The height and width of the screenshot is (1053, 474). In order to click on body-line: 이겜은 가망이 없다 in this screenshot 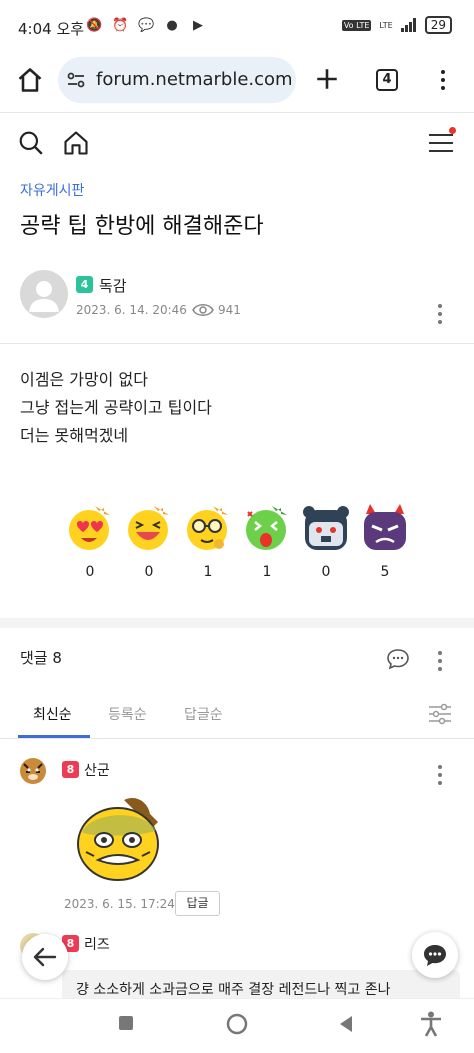, I will do `click(84, 379)`.